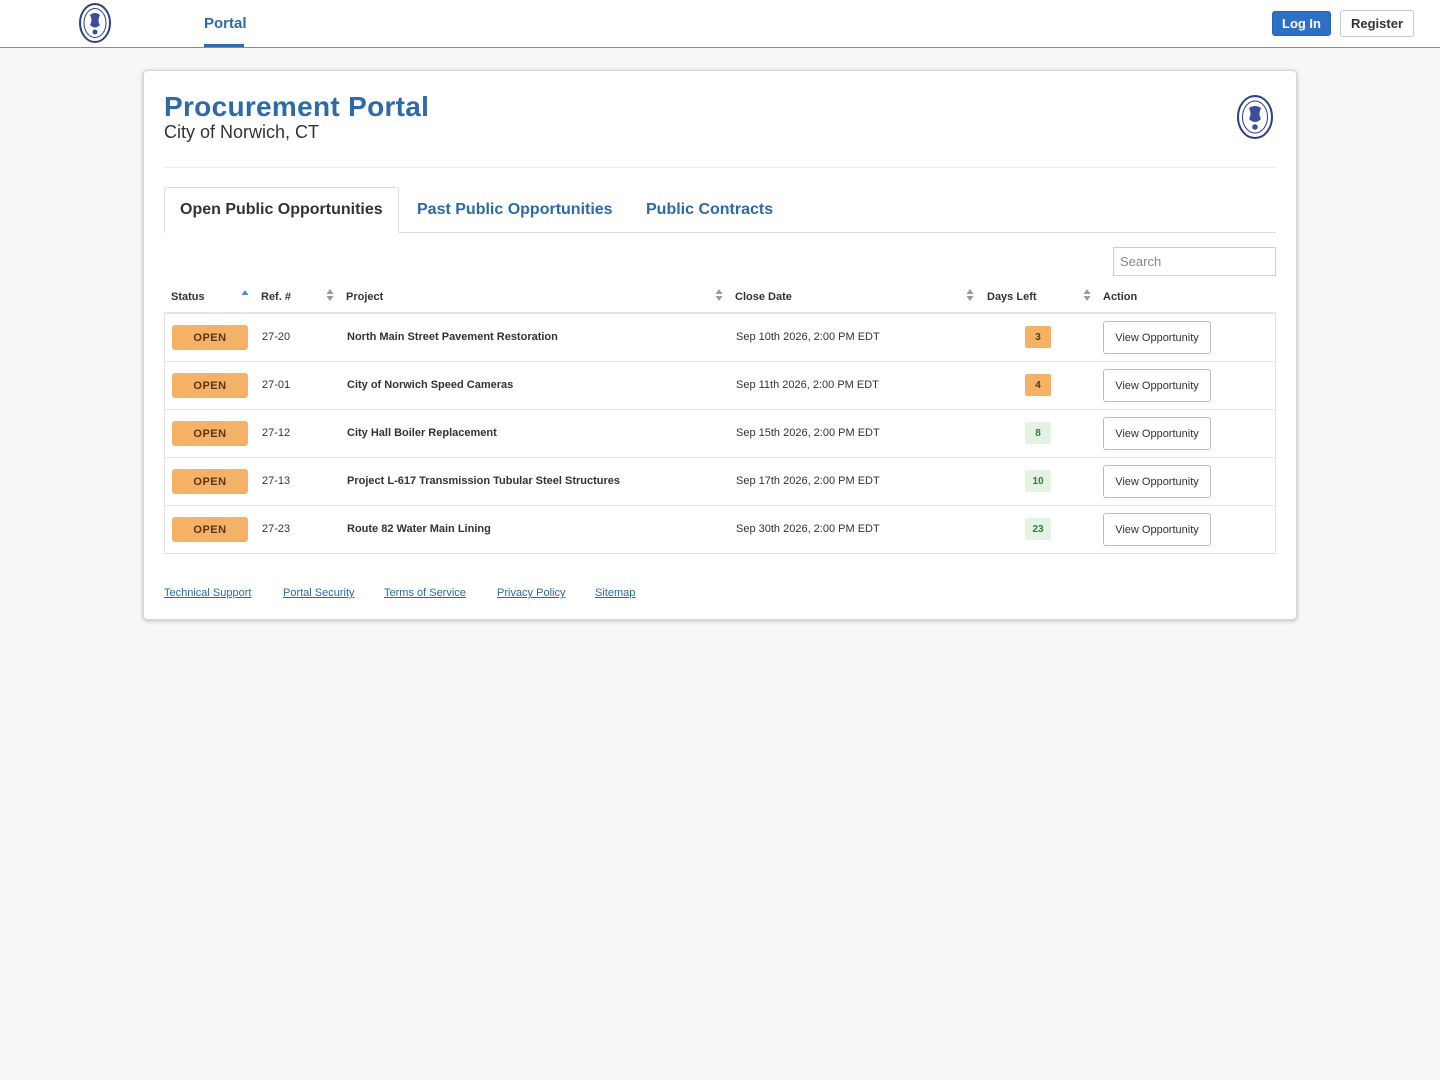 The height and width of the screenshot is (1080, 1440). Describe the element at coordinates (1012, 297) in the screenshot. I see `column-header-days-left: Days Left` at that location.